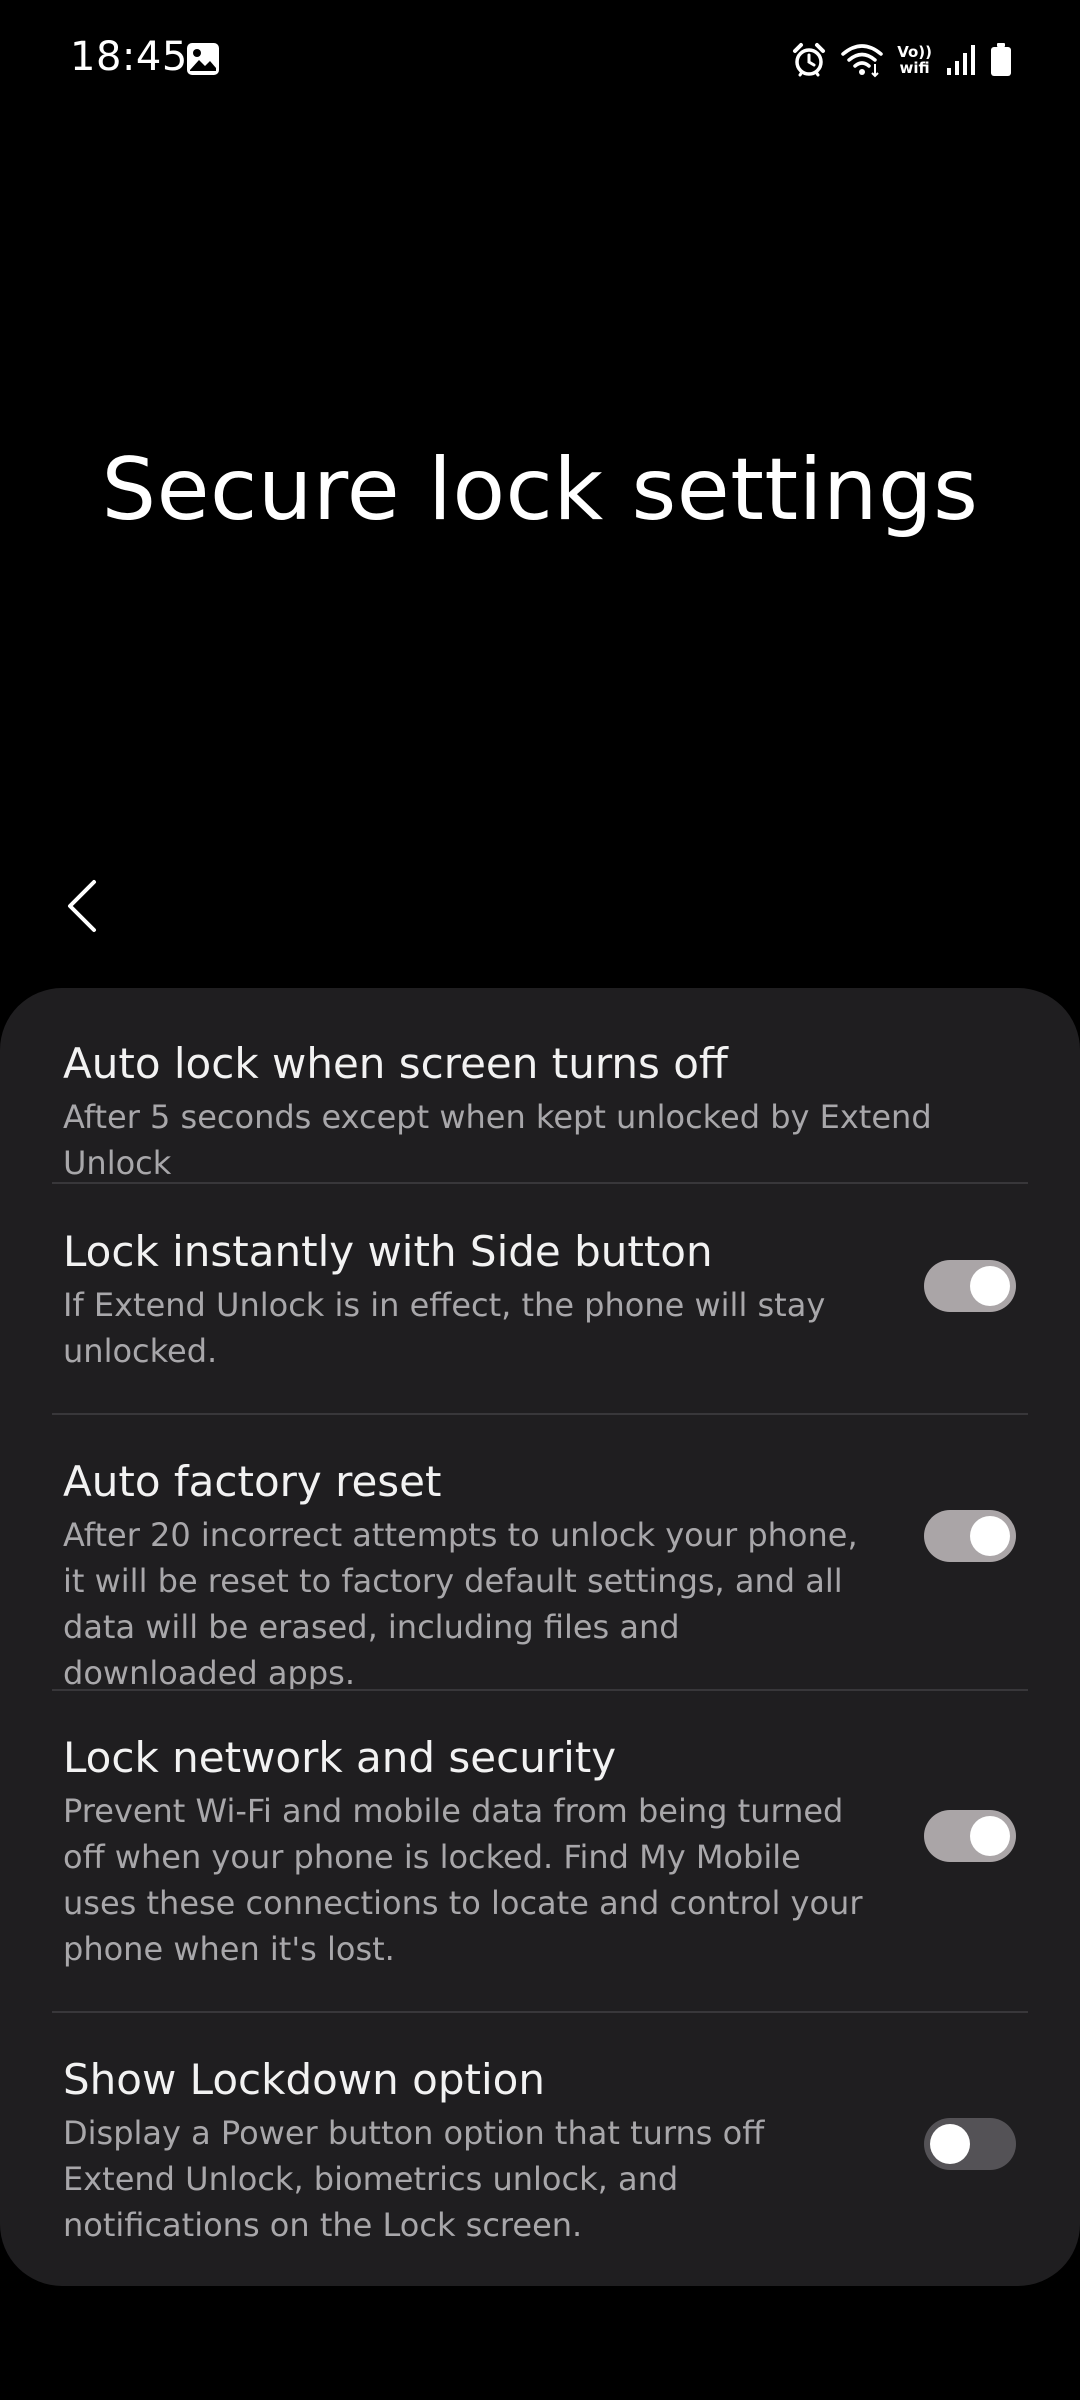 Image resolution: width=1080 pixels, height=2400 pixels. I want to click on battery-icon, so click(1001, 59).